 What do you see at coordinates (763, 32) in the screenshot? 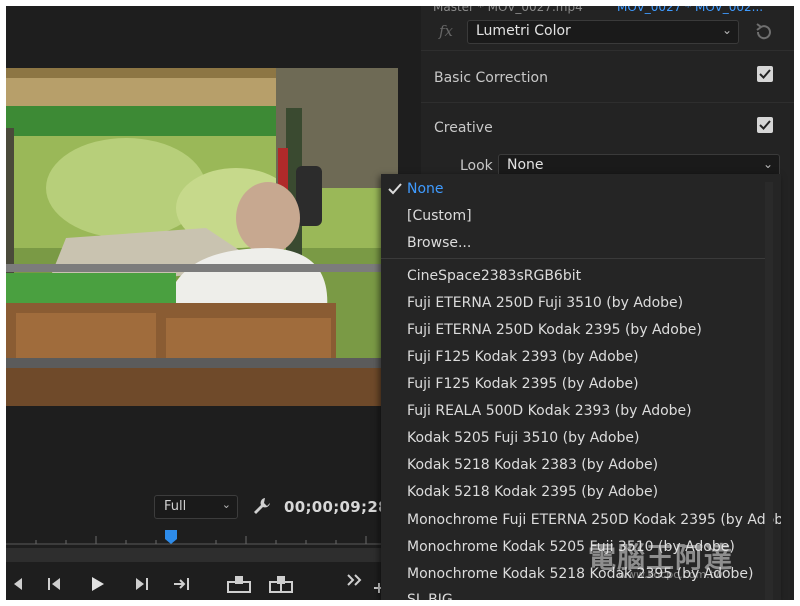
I see `reset-icon` at bounding box center [763, 32].